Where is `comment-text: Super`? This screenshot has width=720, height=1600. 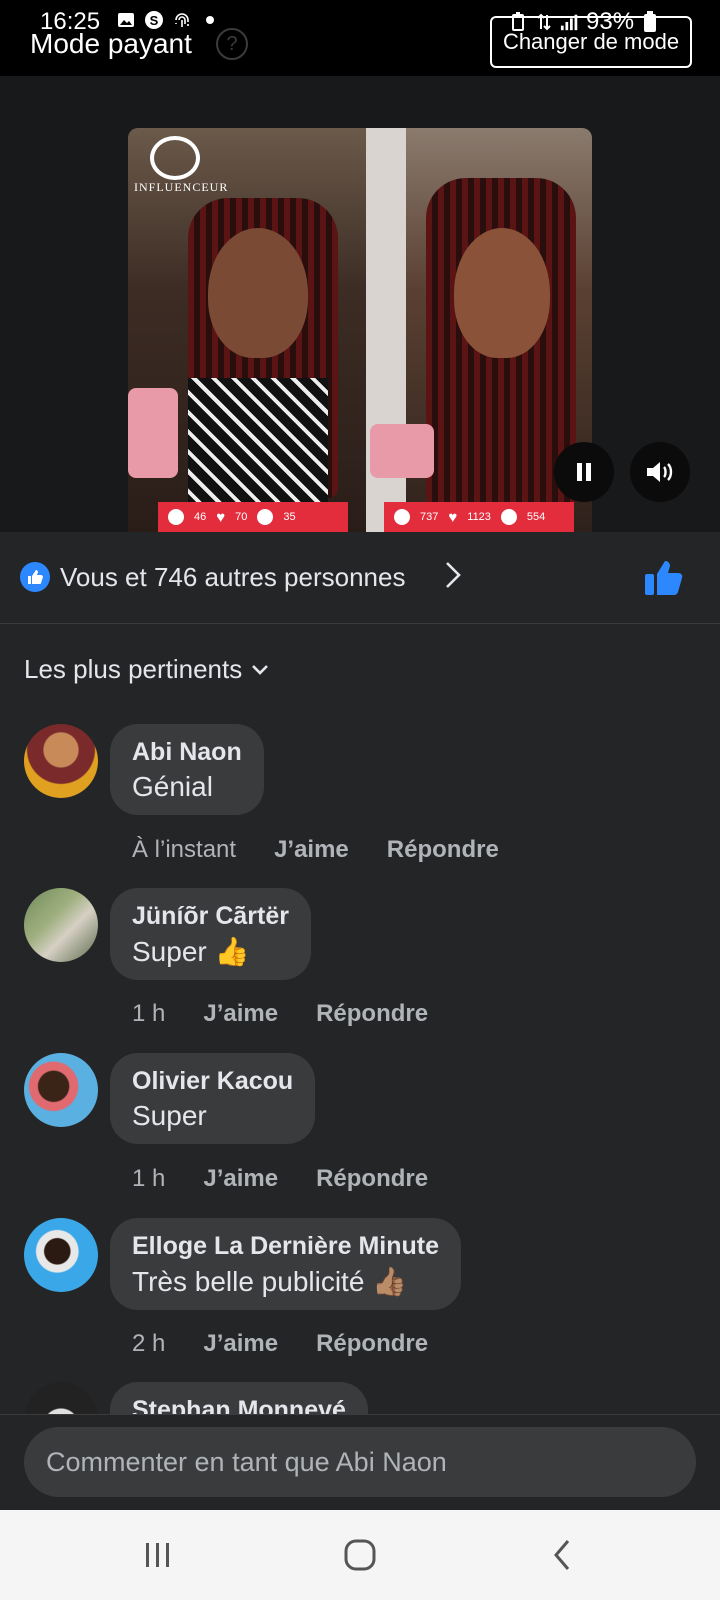
comment-text: Super is located at coordinates (169, 1115).